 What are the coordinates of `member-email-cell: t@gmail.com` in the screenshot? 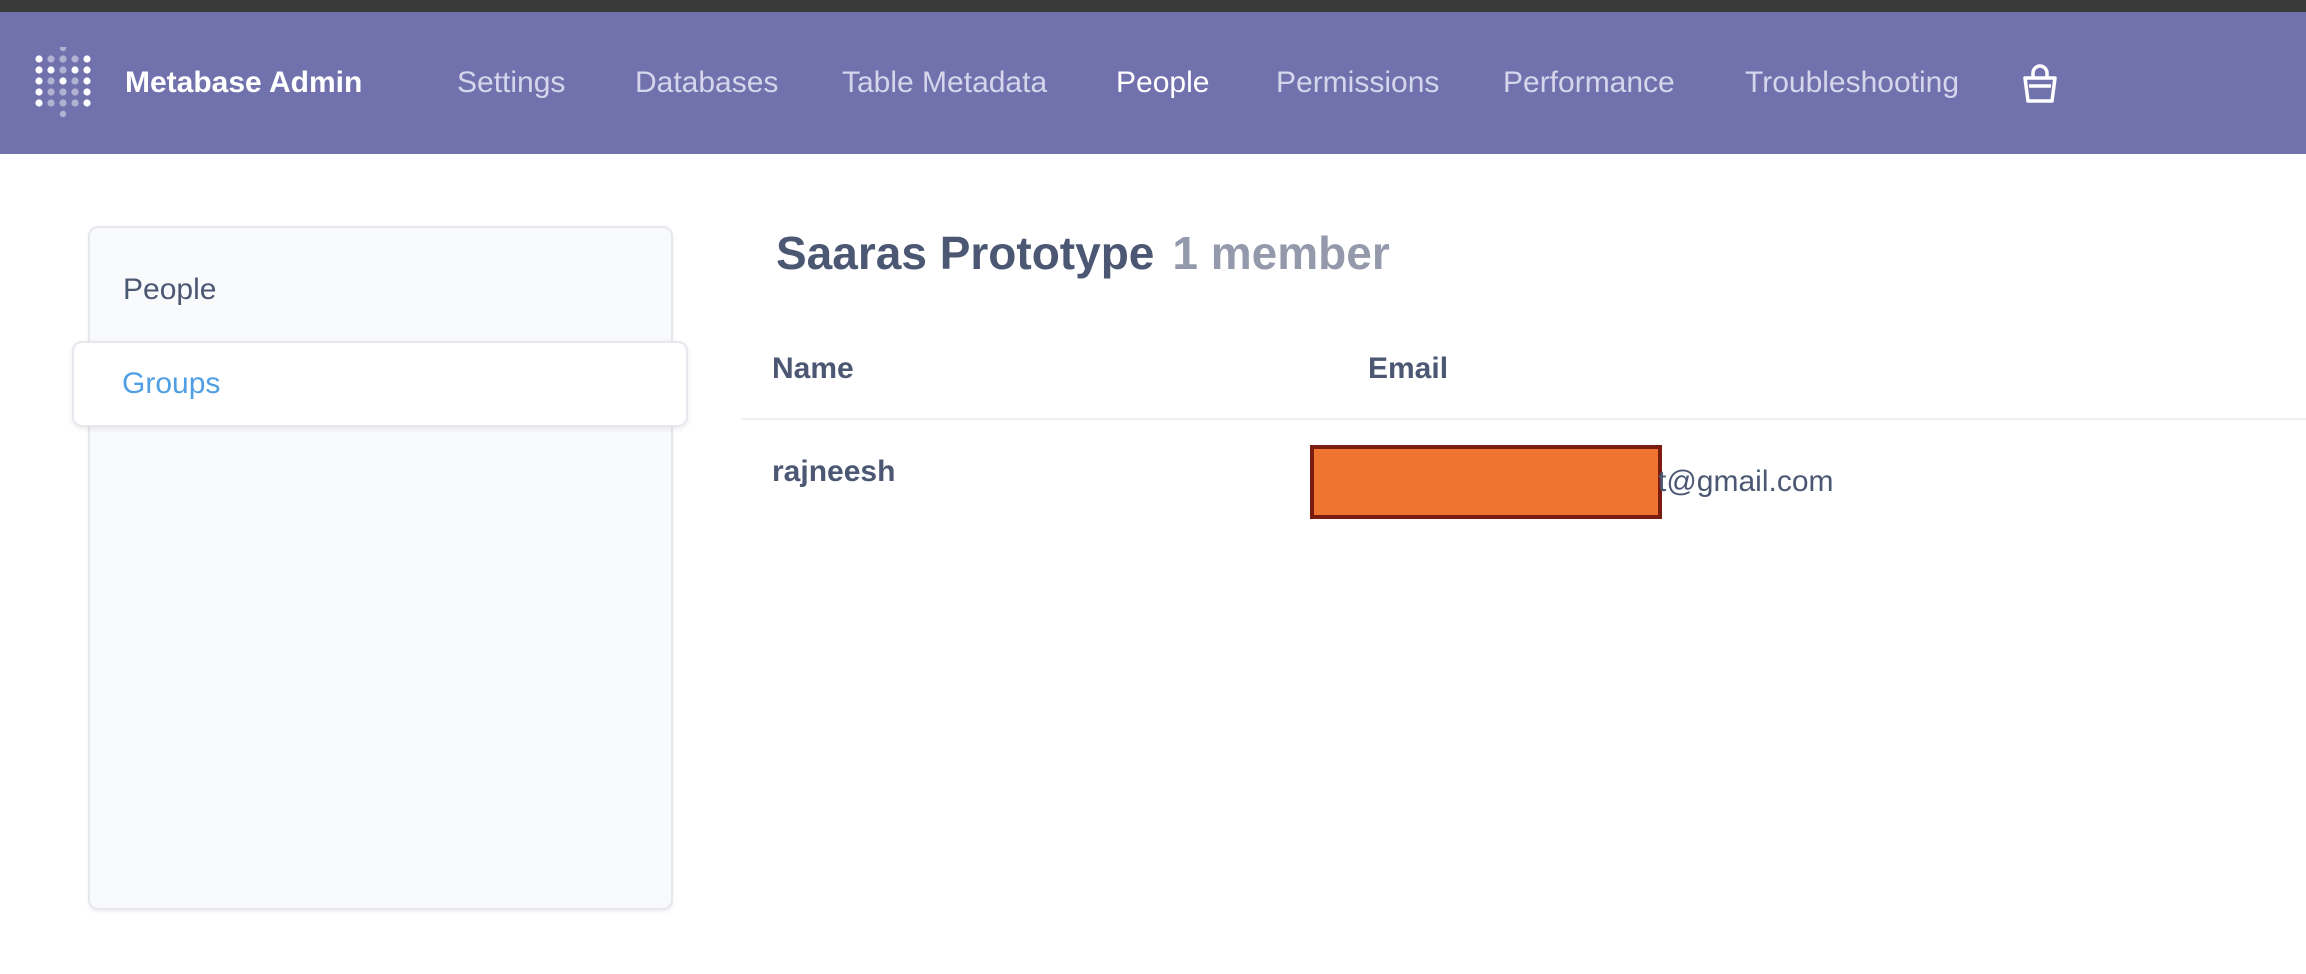 It's located at (1572, 482).